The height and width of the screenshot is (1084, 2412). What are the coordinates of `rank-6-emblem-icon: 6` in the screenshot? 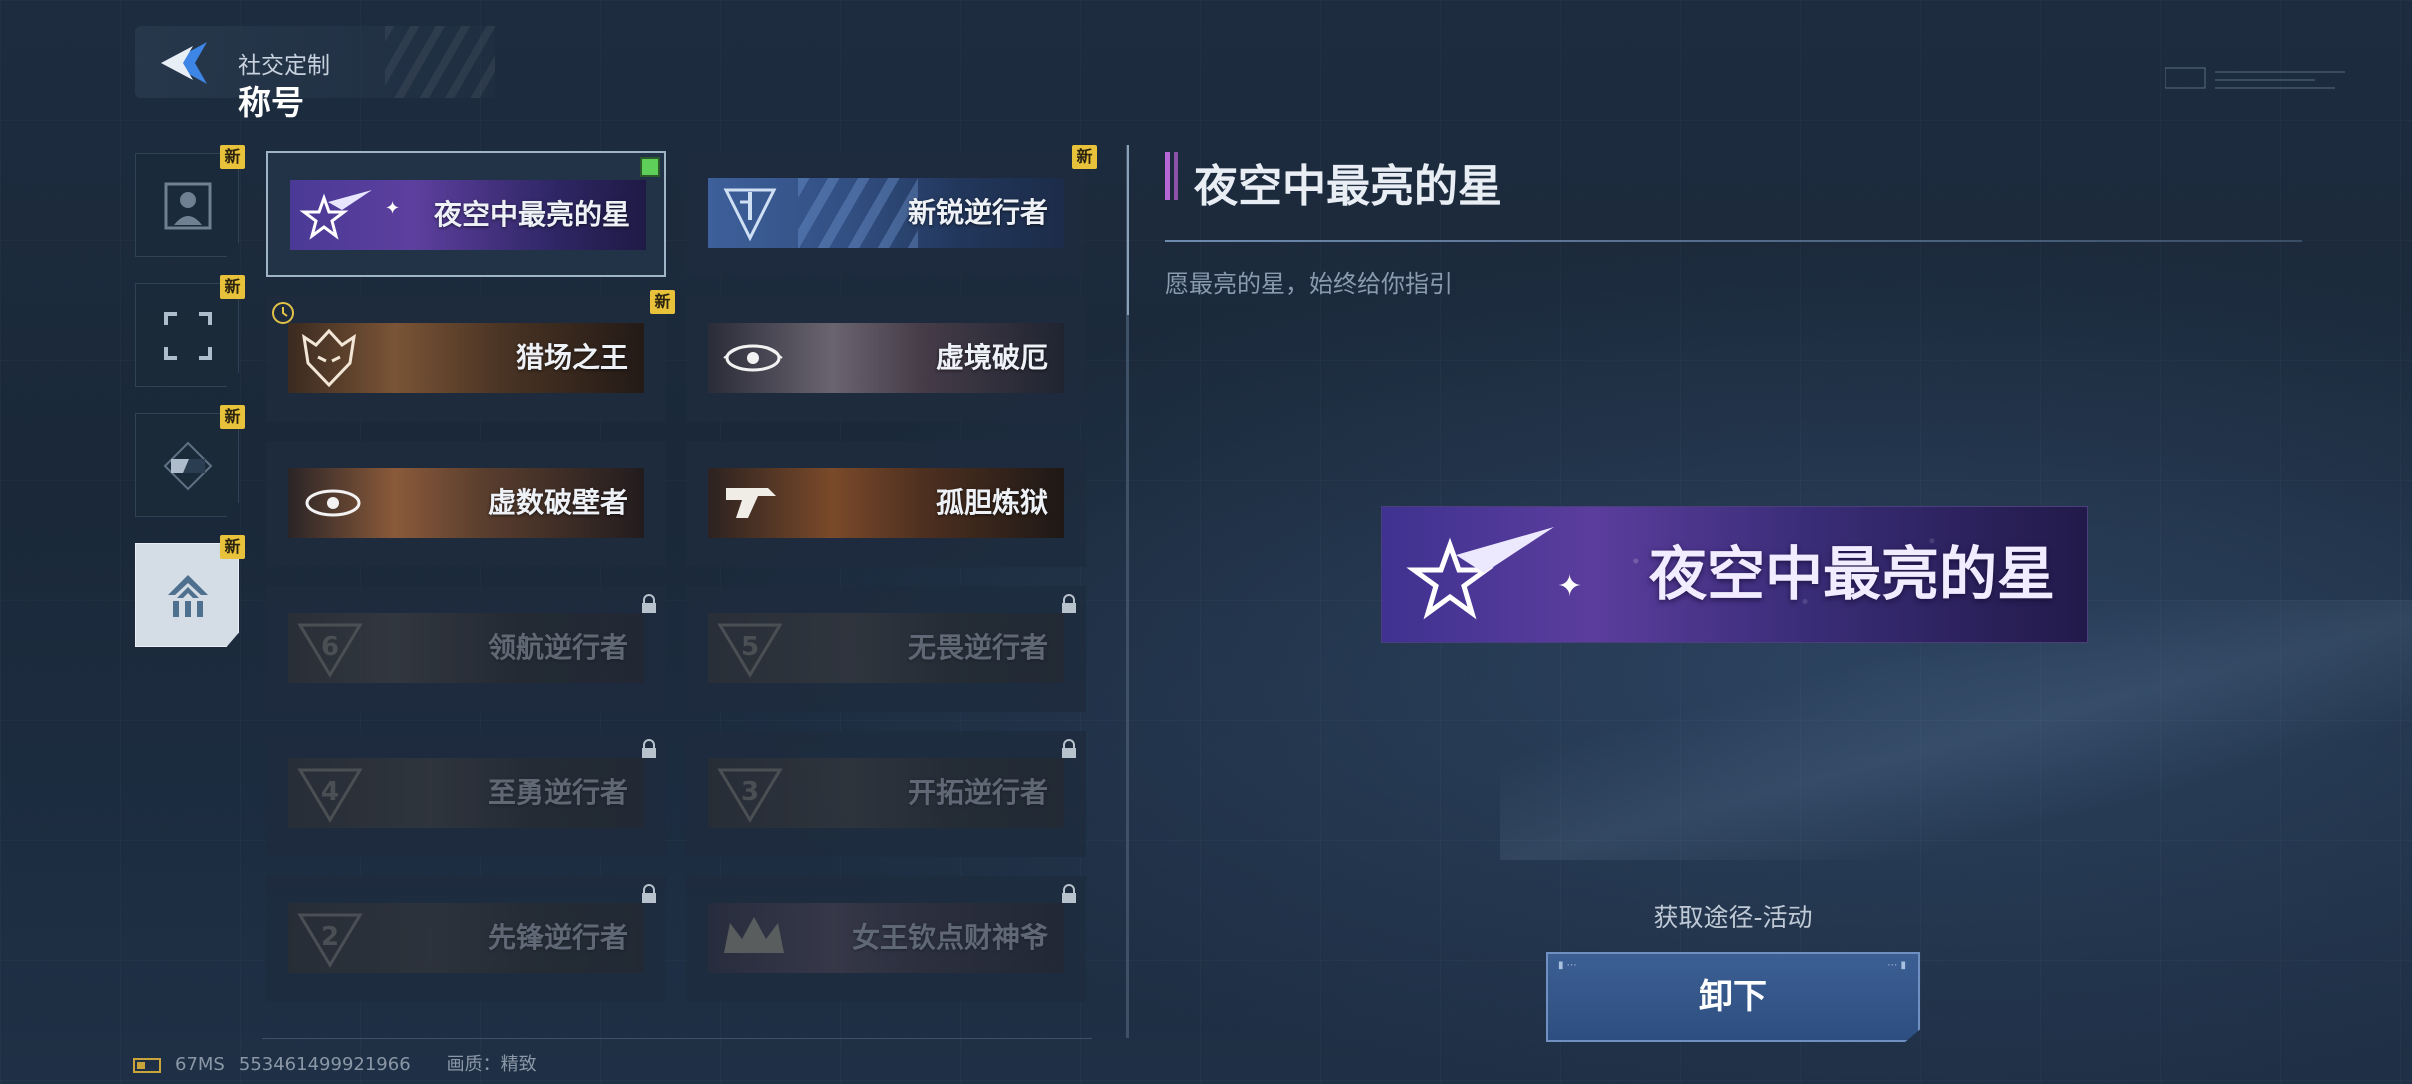 It's located at (330, 650).